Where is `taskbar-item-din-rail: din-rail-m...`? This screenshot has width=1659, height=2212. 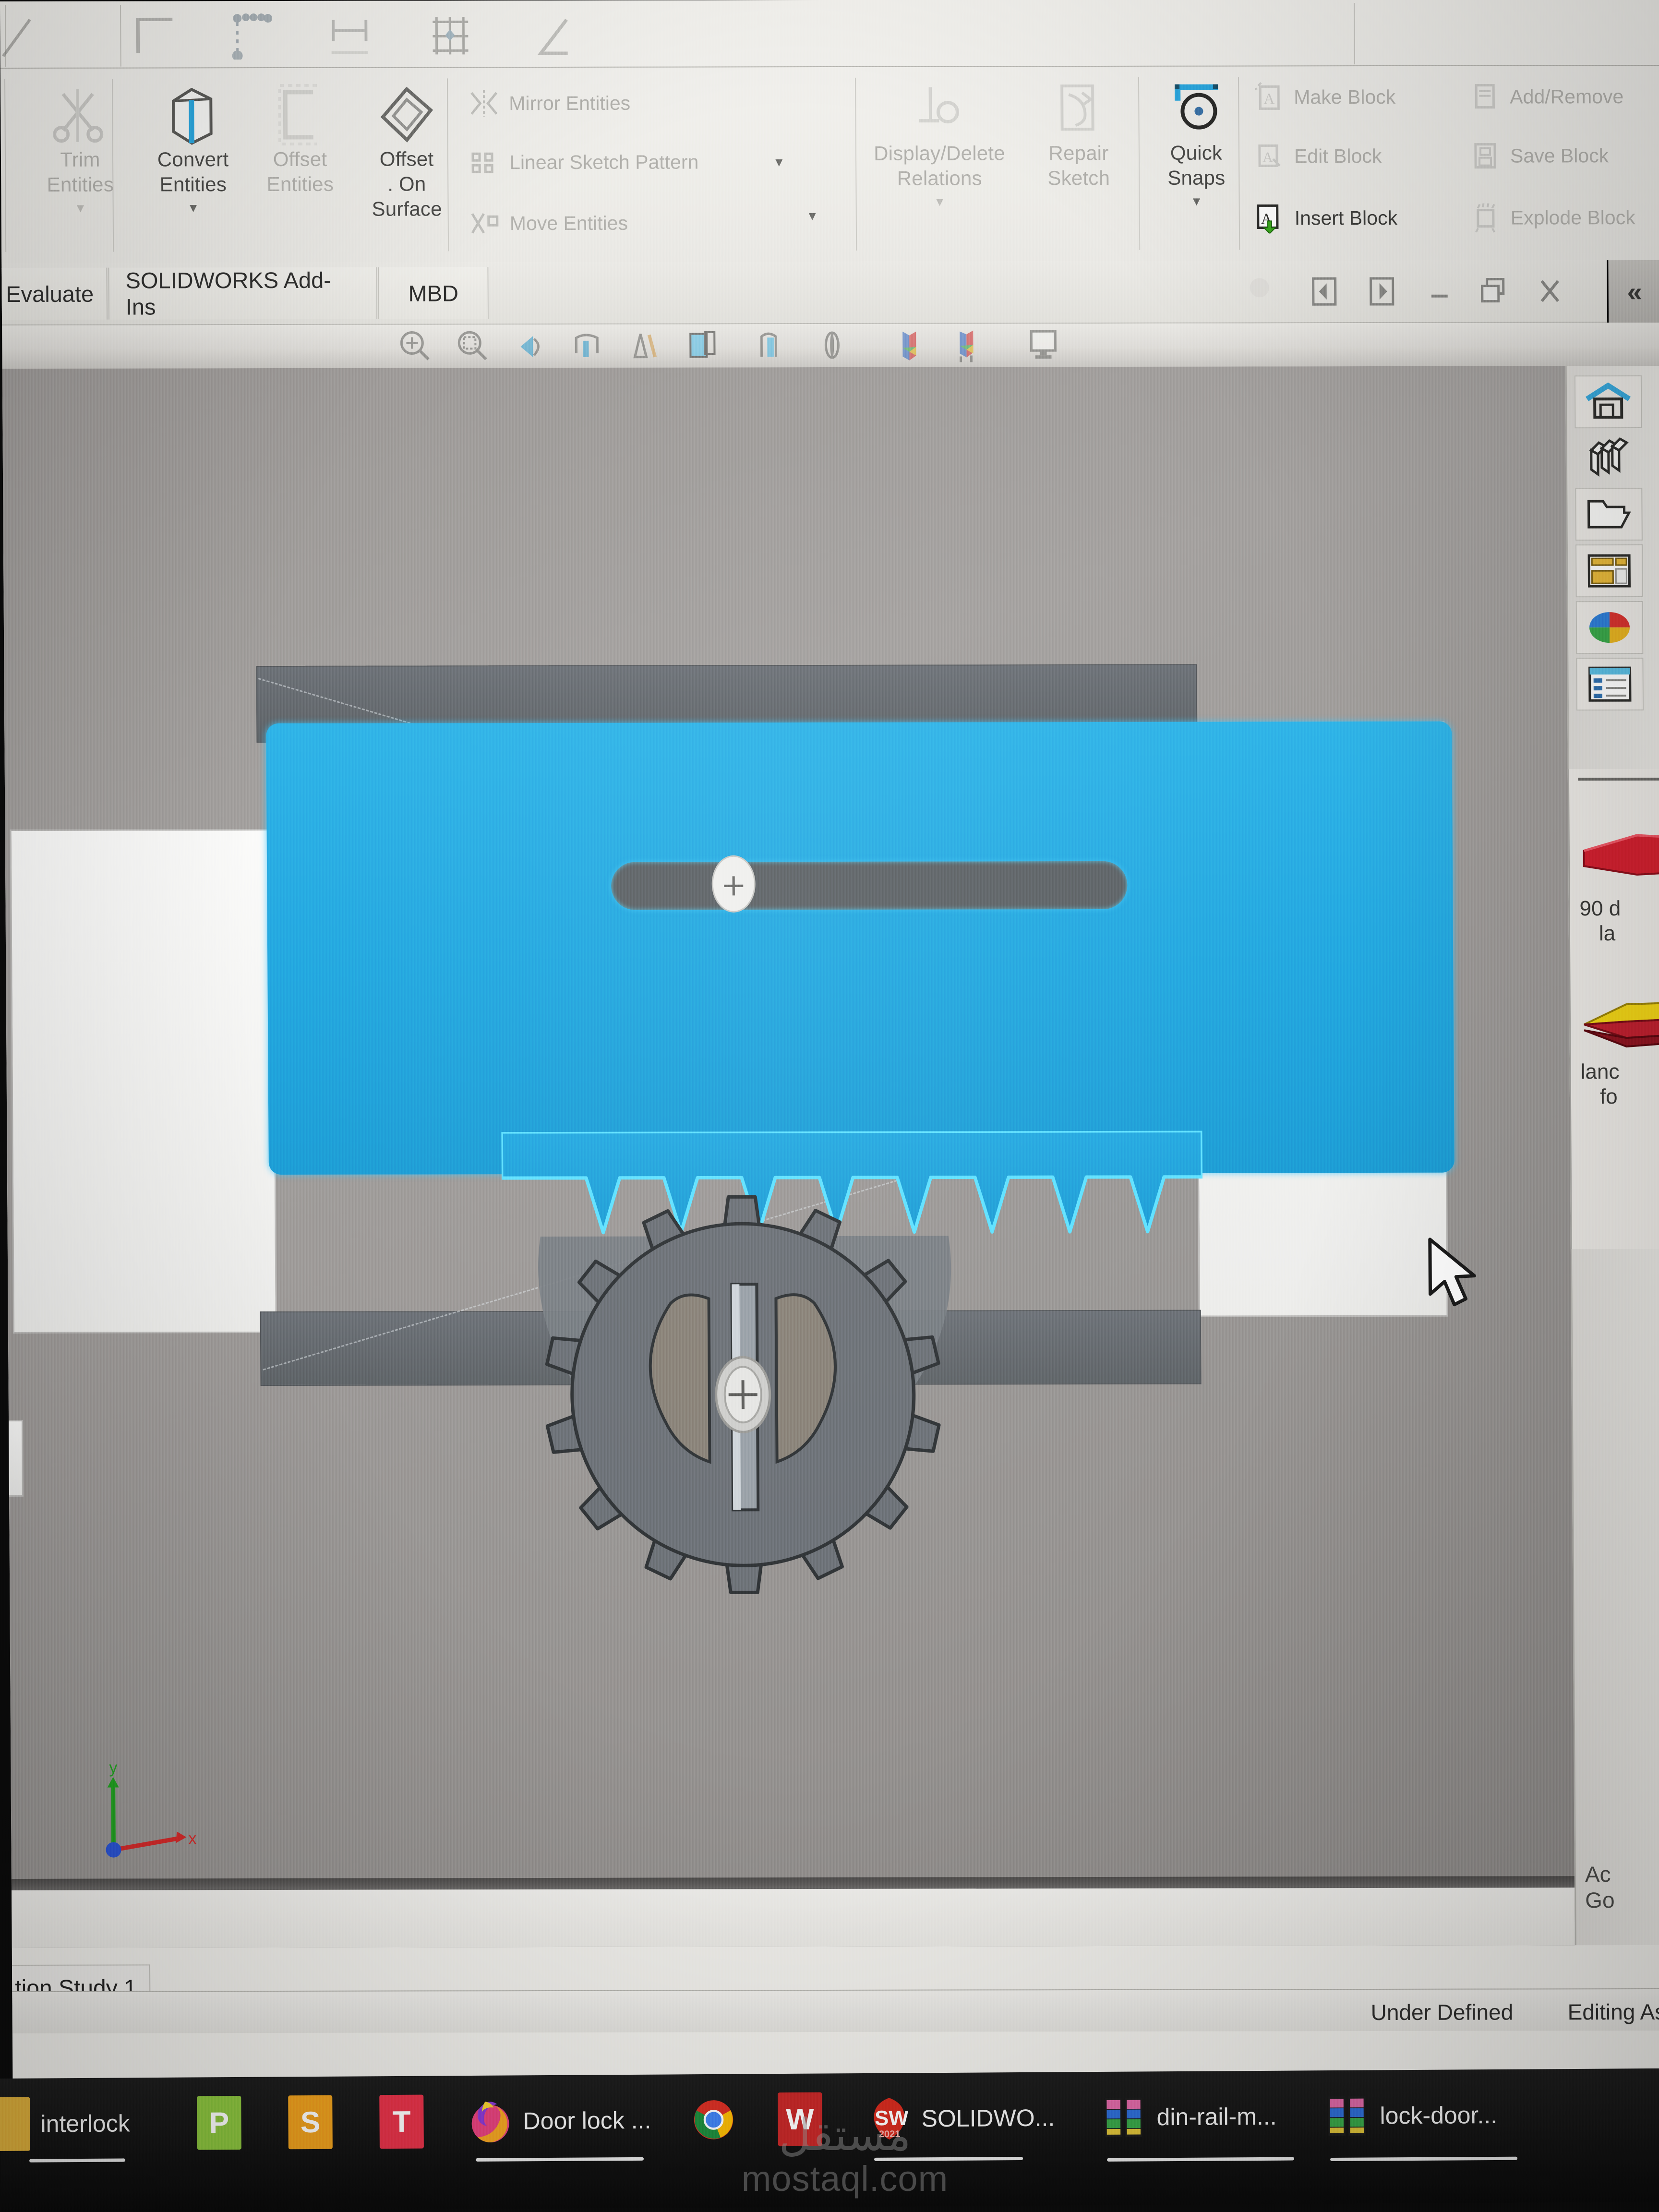
taskbar-item-din-rail: din-rail-m... is located at coordinates (1189, 2116).